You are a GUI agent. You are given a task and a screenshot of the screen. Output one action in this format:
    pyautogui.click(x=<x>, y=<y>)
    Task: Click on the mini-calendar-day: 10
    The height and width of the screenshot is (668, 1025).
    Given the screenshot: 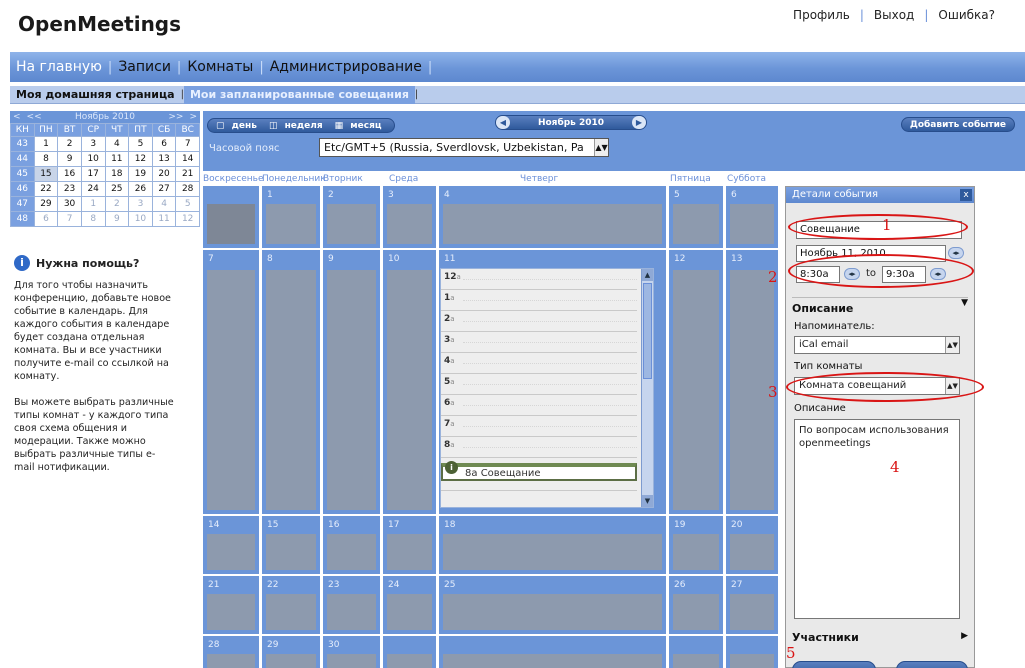 What is the action you would take?
    pyautogui.click(x=93, y=159)
    